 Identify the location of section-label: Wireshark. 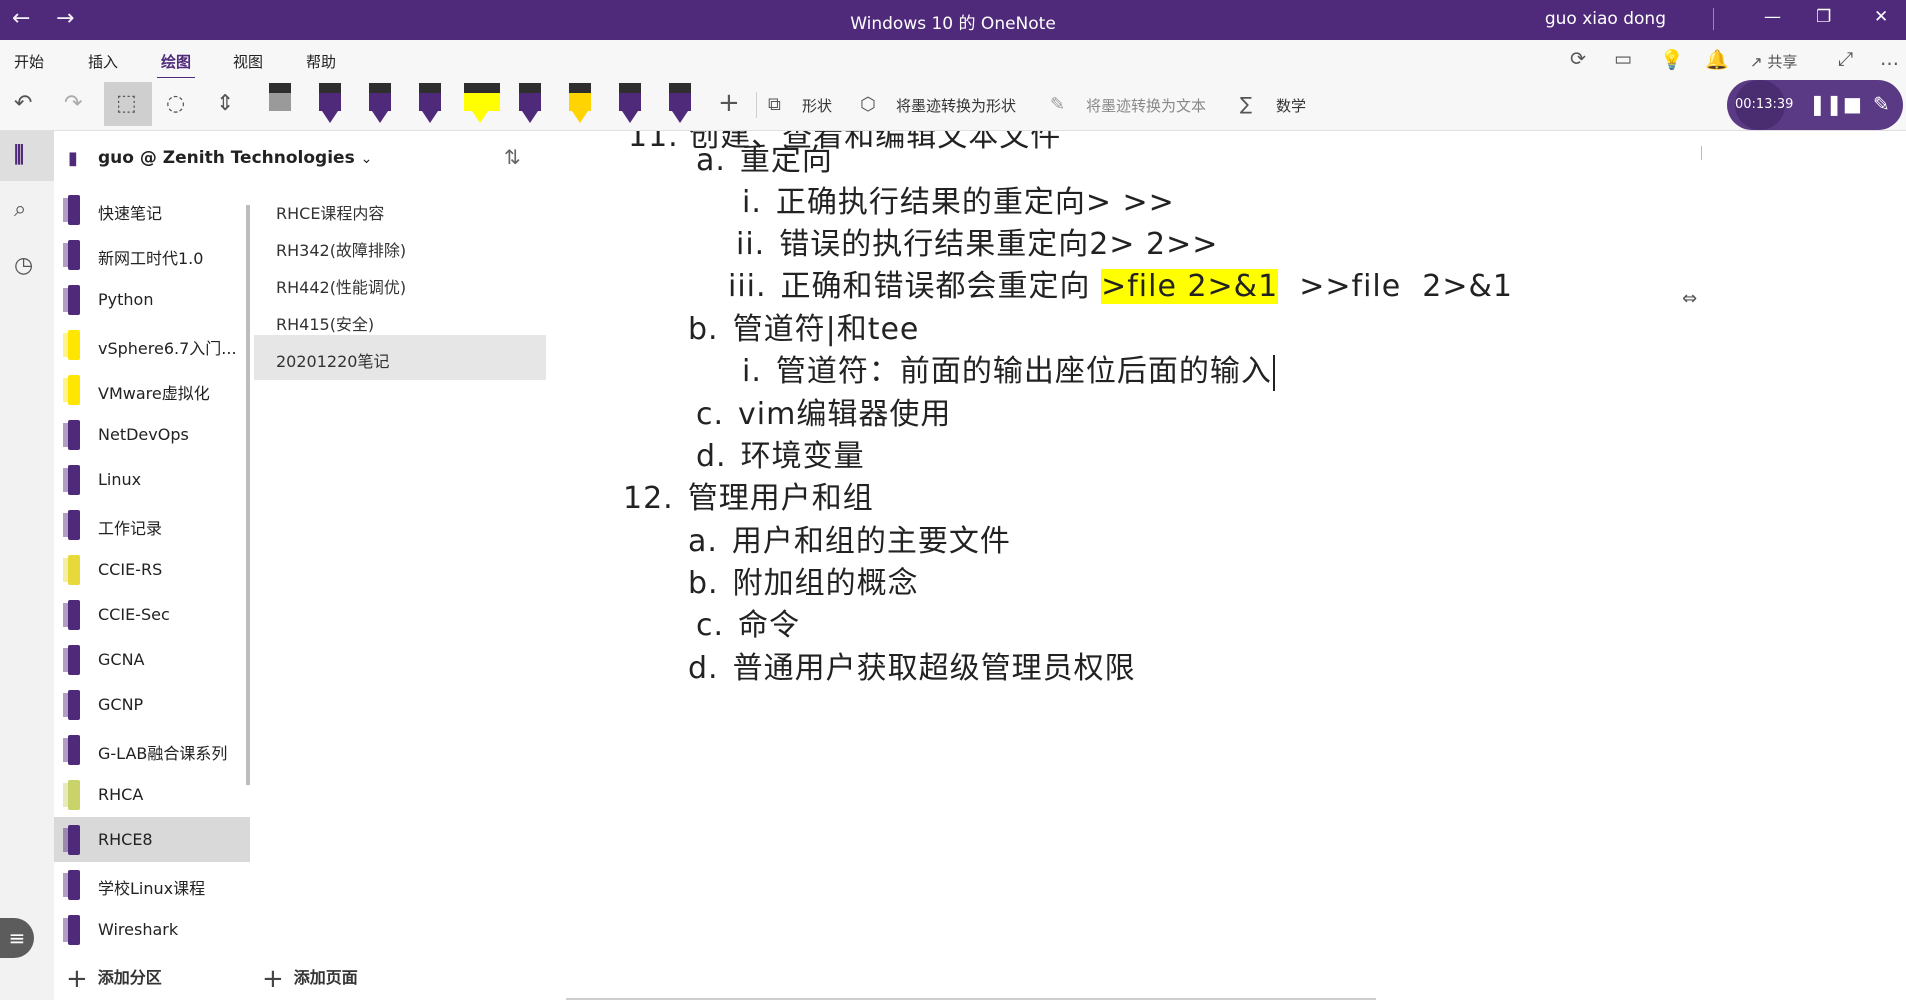
(138, 929).